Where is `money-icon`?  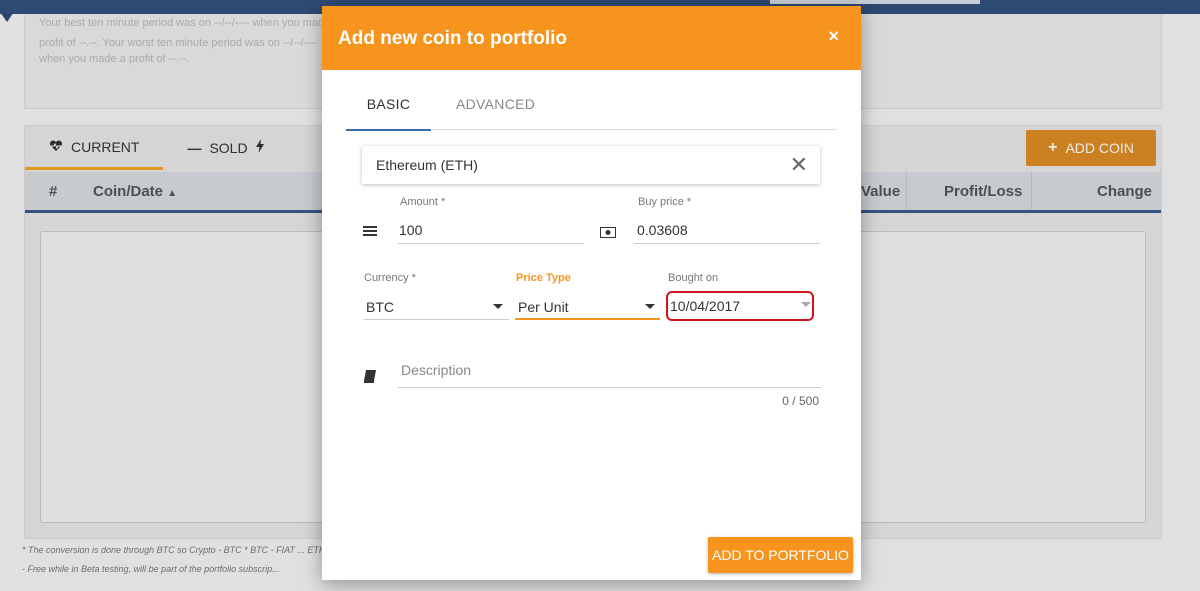 money-icon is located at coordinates (608, 233).